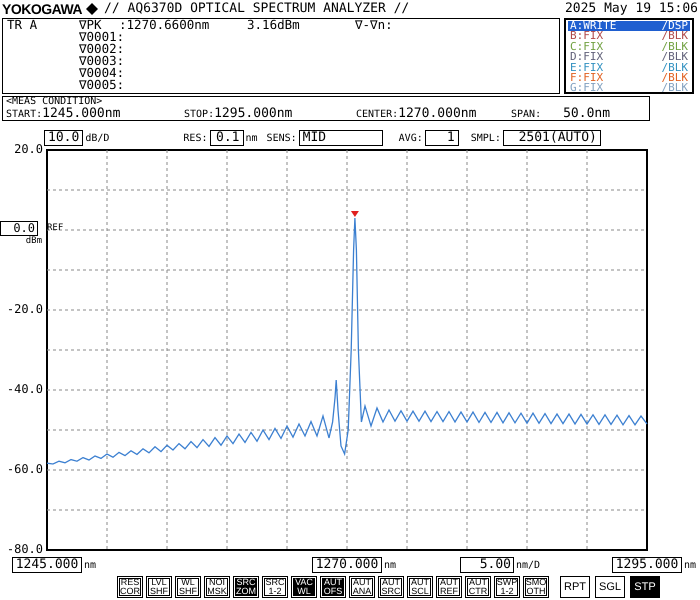 This screenshot has width=700, height=600. I want to click on marker-label: ∇0003:, so click(99, 61).